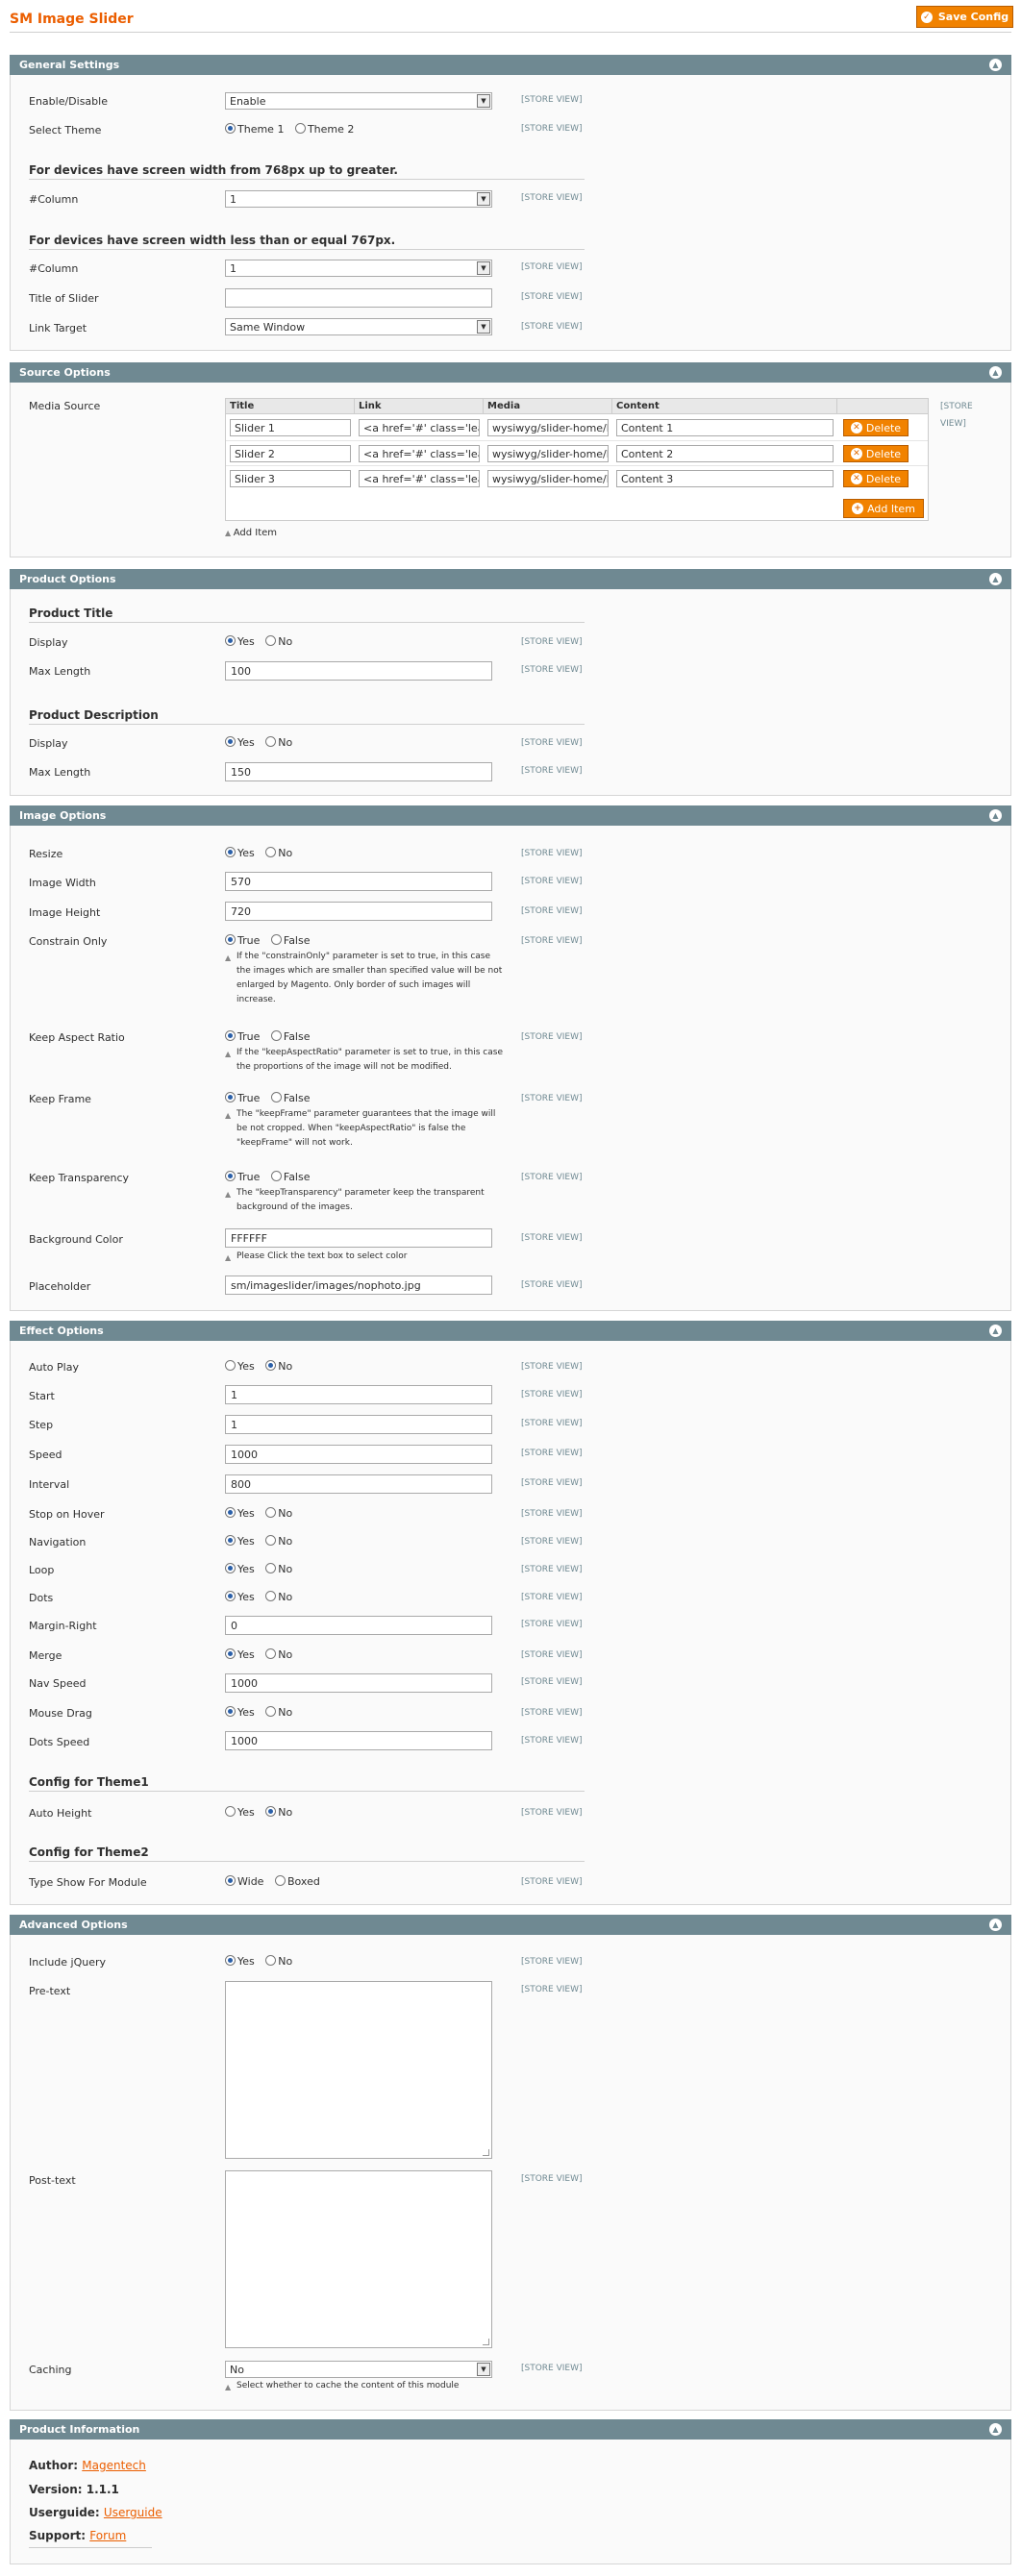 This screenshot has height=2576, width=1021. What do you see at coordinates (230, 852) in the screenshot?
I see `radio-selected-icon` at bounding box center [230, 852].